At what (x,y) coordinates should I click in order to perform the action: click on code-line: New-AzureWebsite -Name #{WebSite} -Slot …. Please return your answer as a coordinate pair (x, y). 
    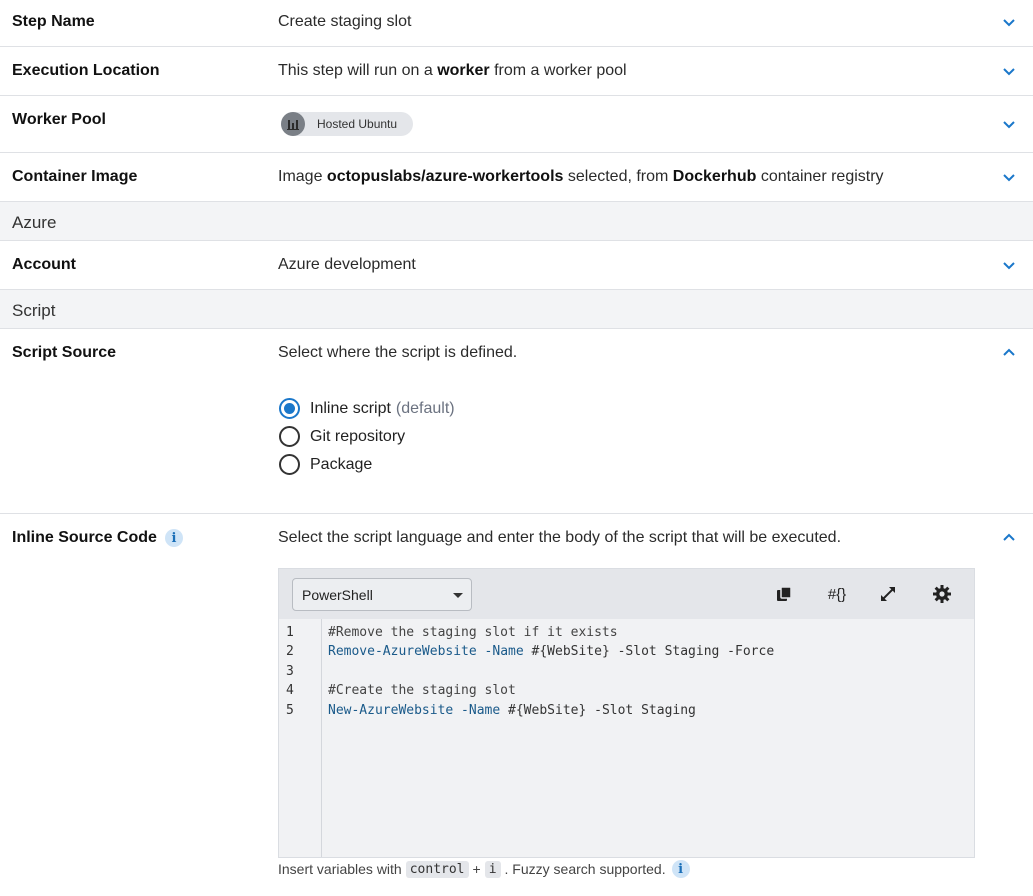
    Looking at the image, I should click on (512, 710).